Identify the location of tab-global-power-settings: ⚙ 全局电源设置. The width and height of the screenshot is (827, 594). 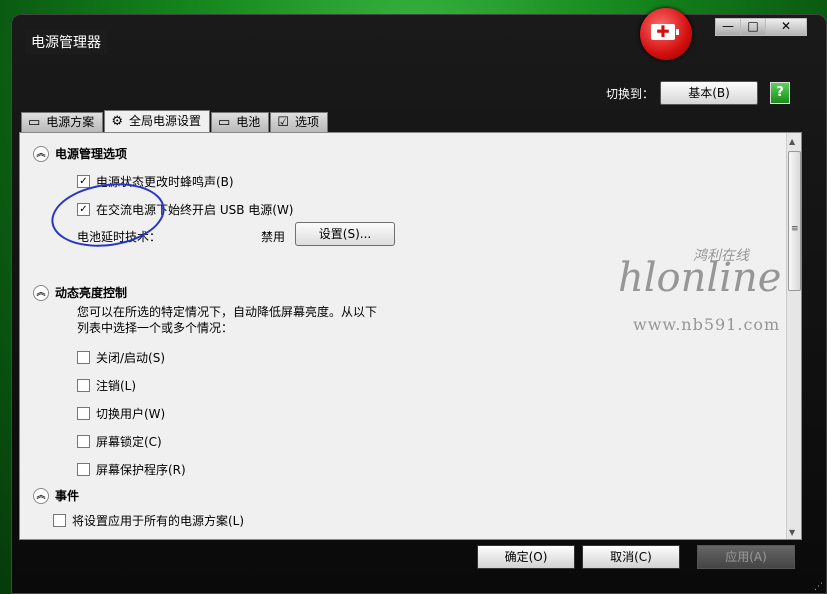
(157, 121).